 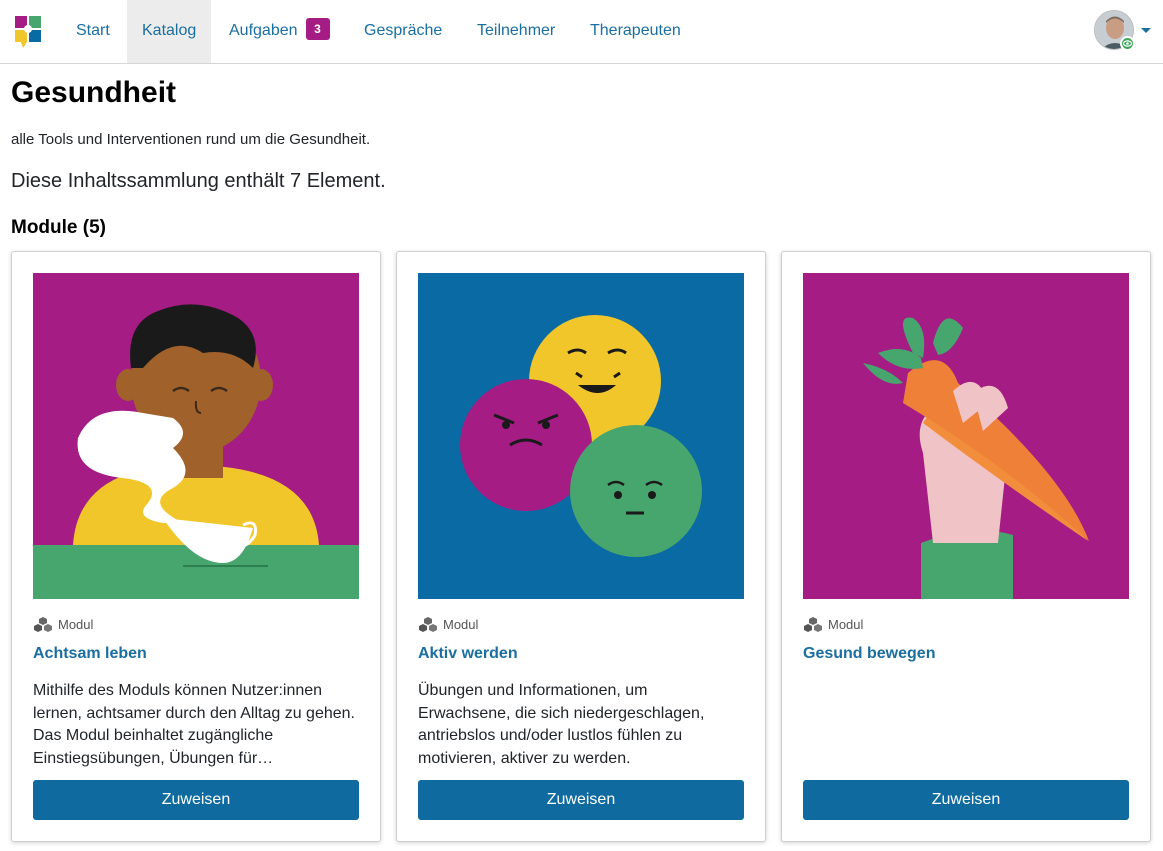 What do you see at coordinates (1115, 31) in the screenshot?
I see `user-menu` at bounding box center [1115, 31].